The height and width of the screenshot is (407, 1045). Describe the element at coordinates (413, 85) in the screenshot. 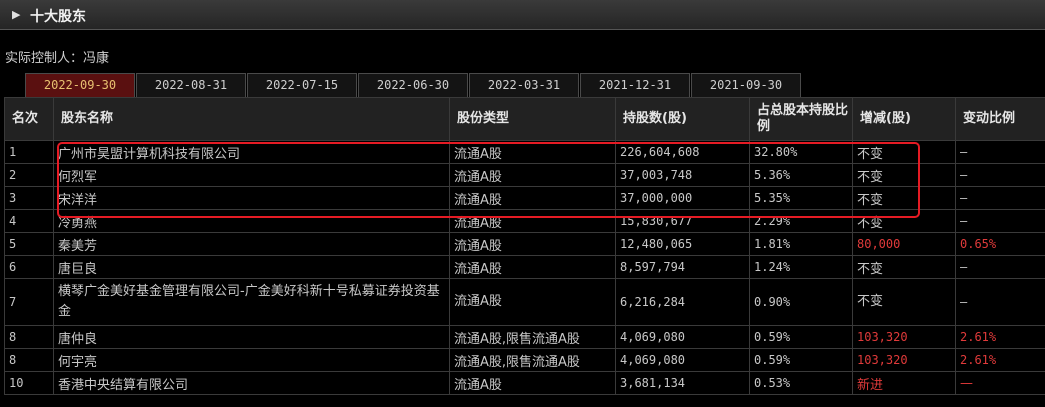

I see `tab-date: 2022-06-30` at that location.